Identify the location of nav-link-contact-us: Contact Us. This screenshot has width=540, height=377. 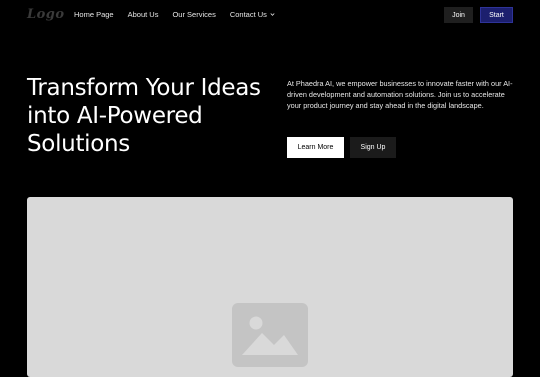
(252, 14).